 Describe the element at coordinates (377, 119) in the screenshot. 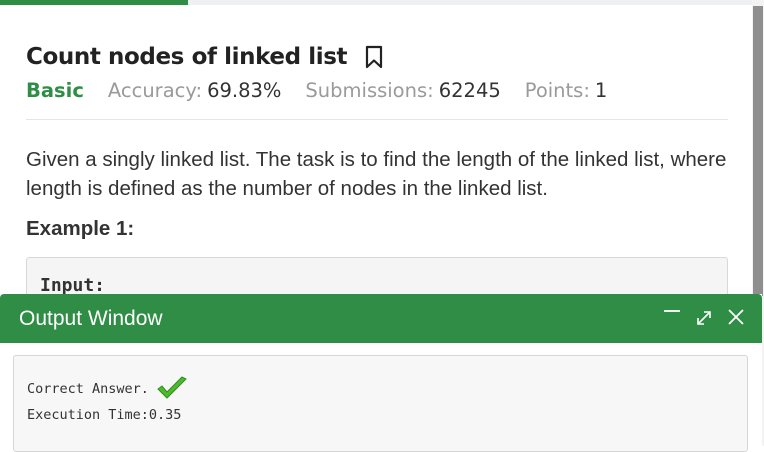

I see `header-divider` at that location.